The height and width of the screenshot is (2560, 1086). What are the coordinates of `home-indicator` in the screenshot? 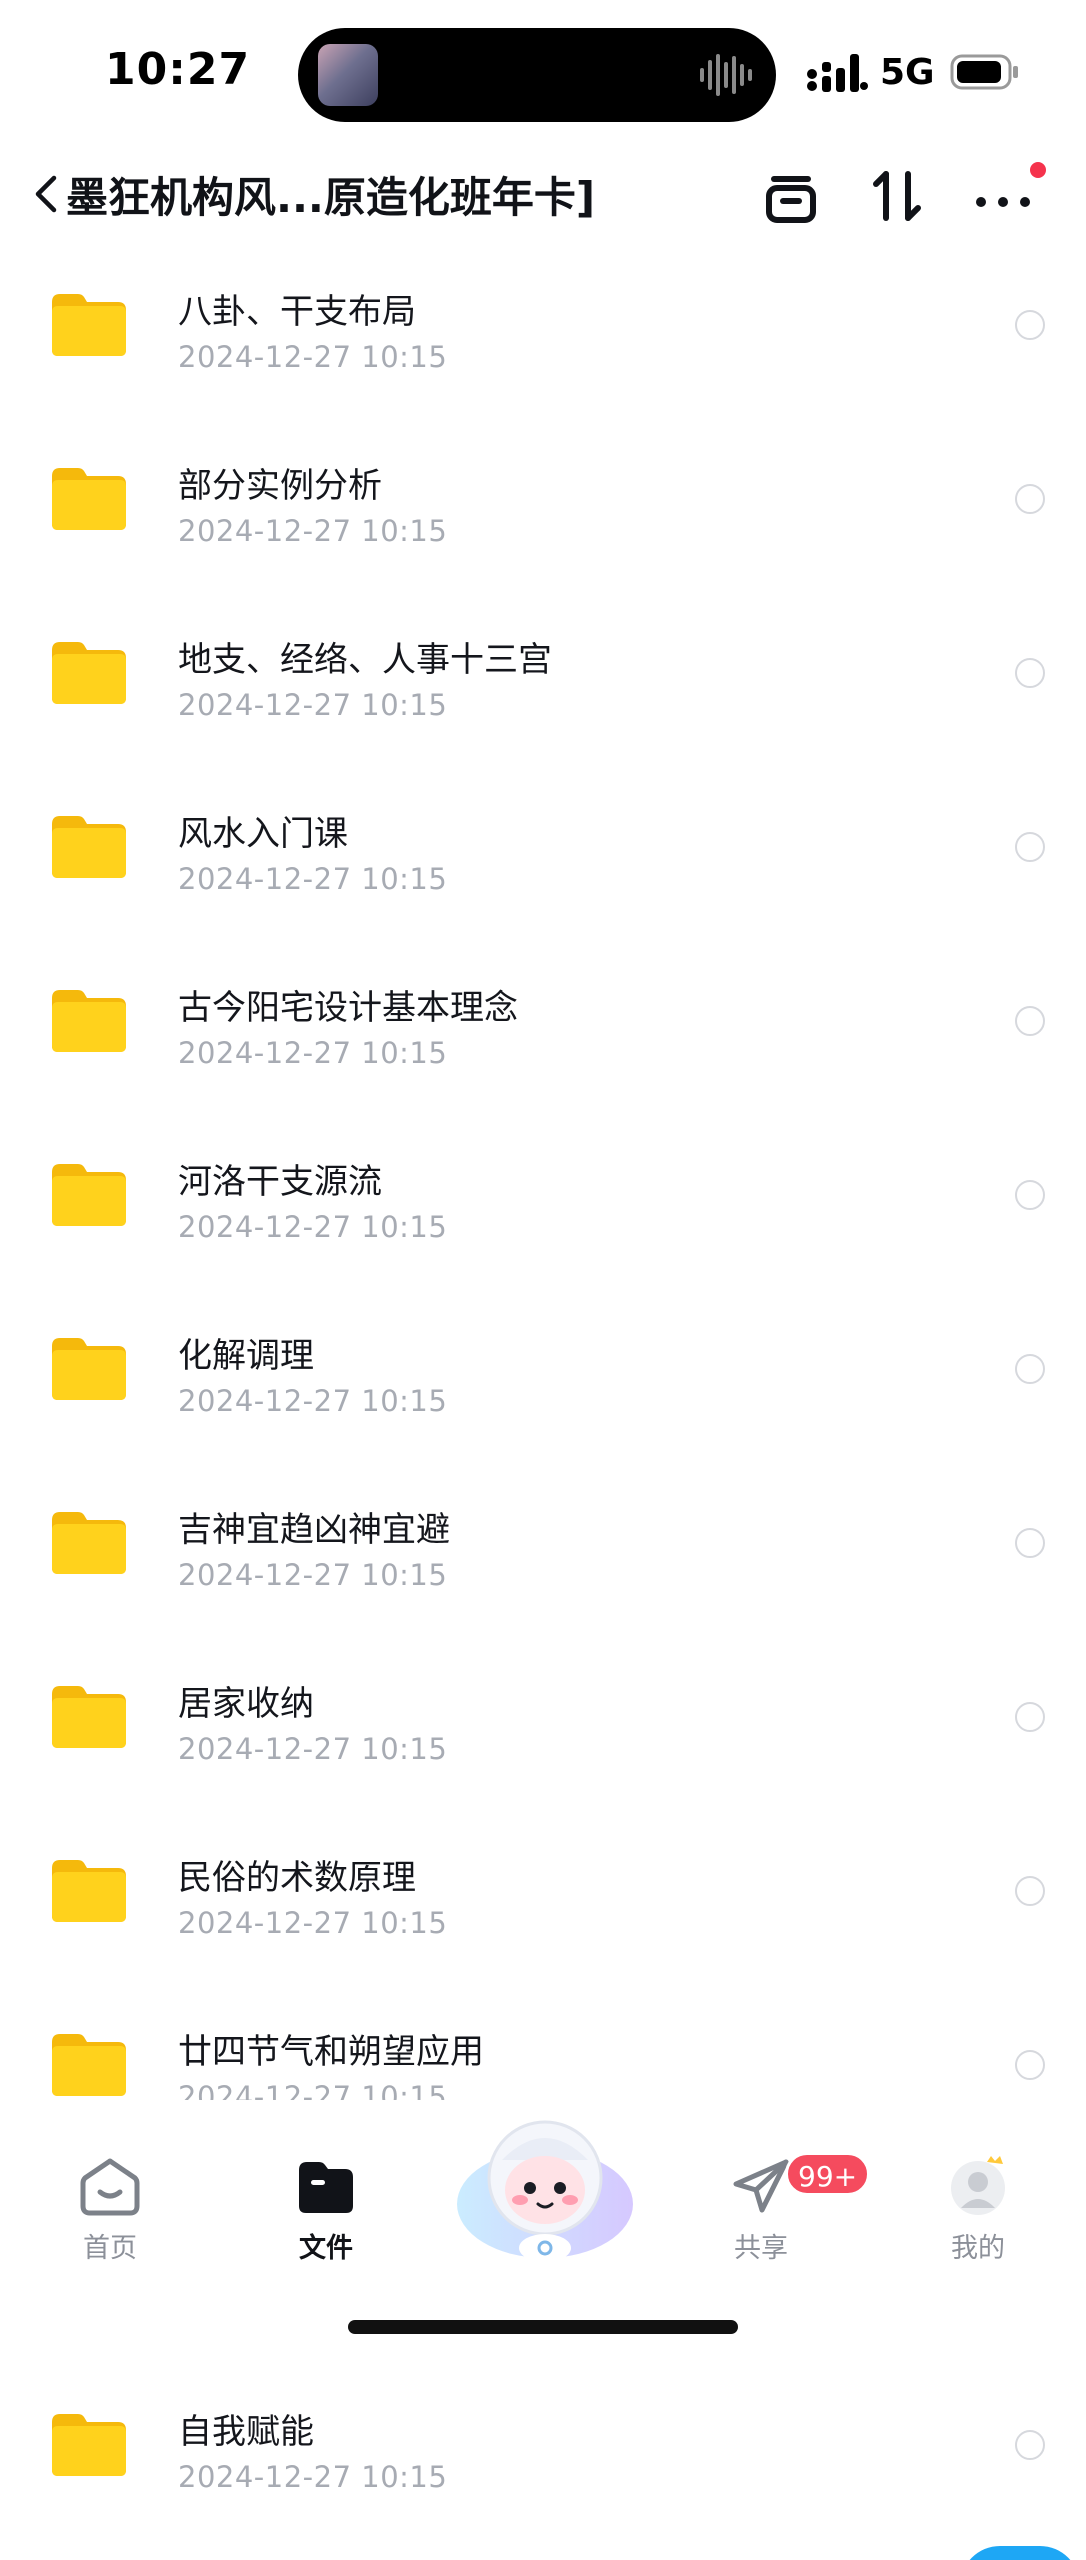 It's located at (543, 2327).